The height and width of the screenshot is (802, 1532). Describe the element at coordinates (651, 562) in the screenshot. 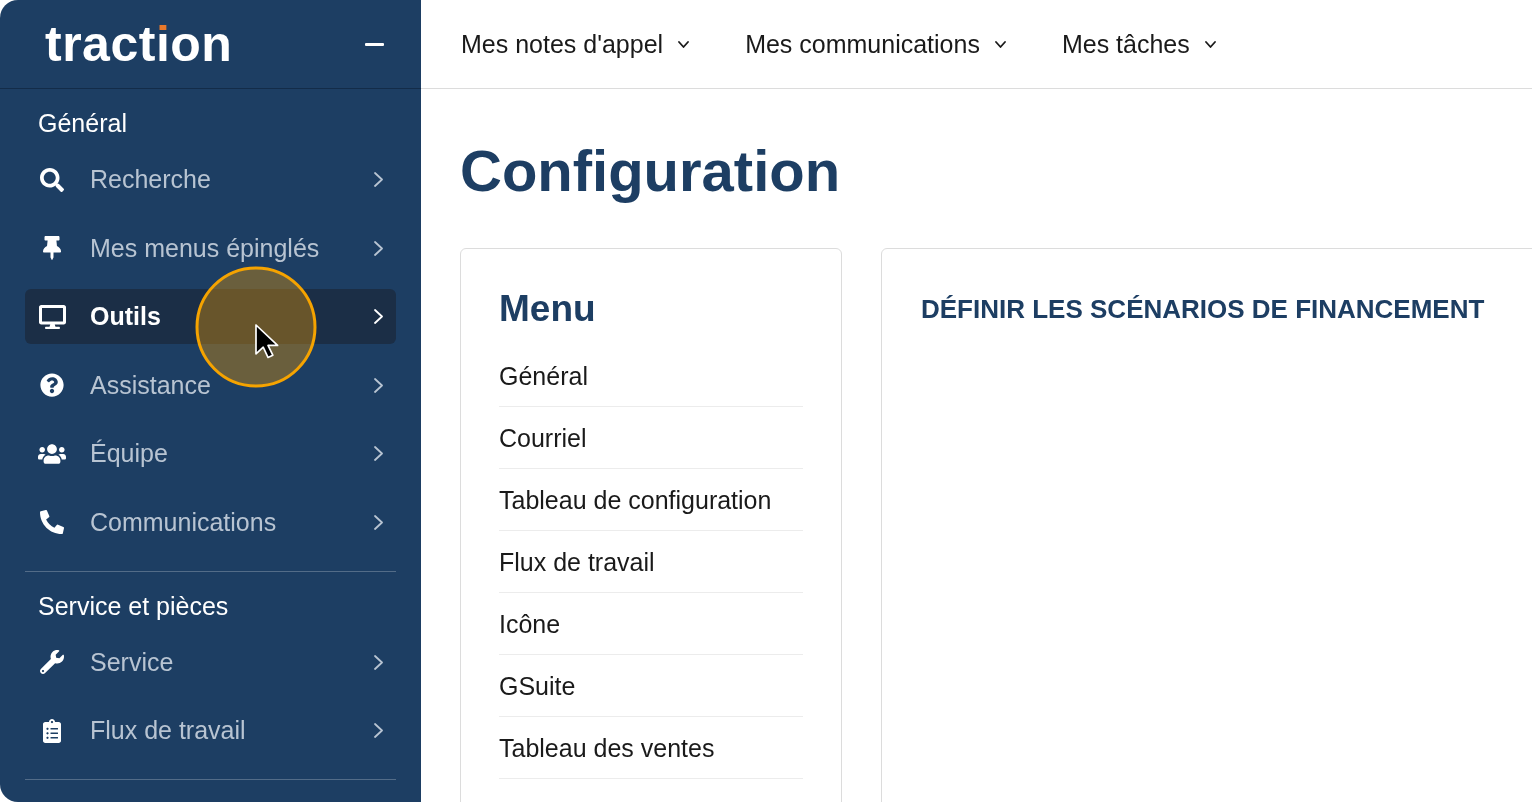

I see `menu-link: Flux de travail` at that location.